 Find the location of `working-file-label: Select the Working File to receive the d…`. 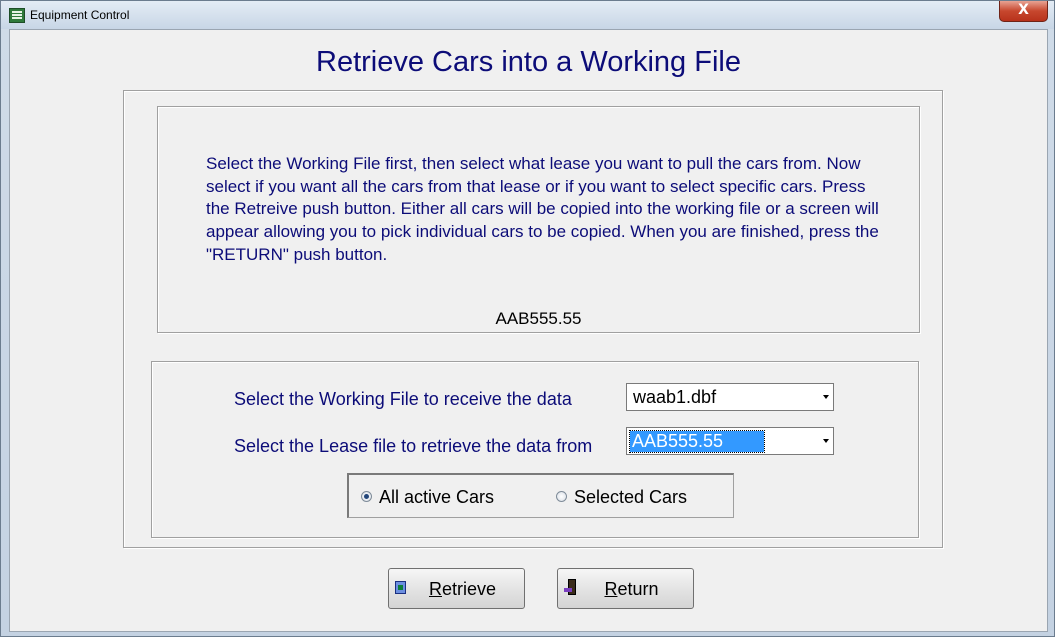

working-file-label: Select the Working File to receive the d… is located at coordinates (403, 399).